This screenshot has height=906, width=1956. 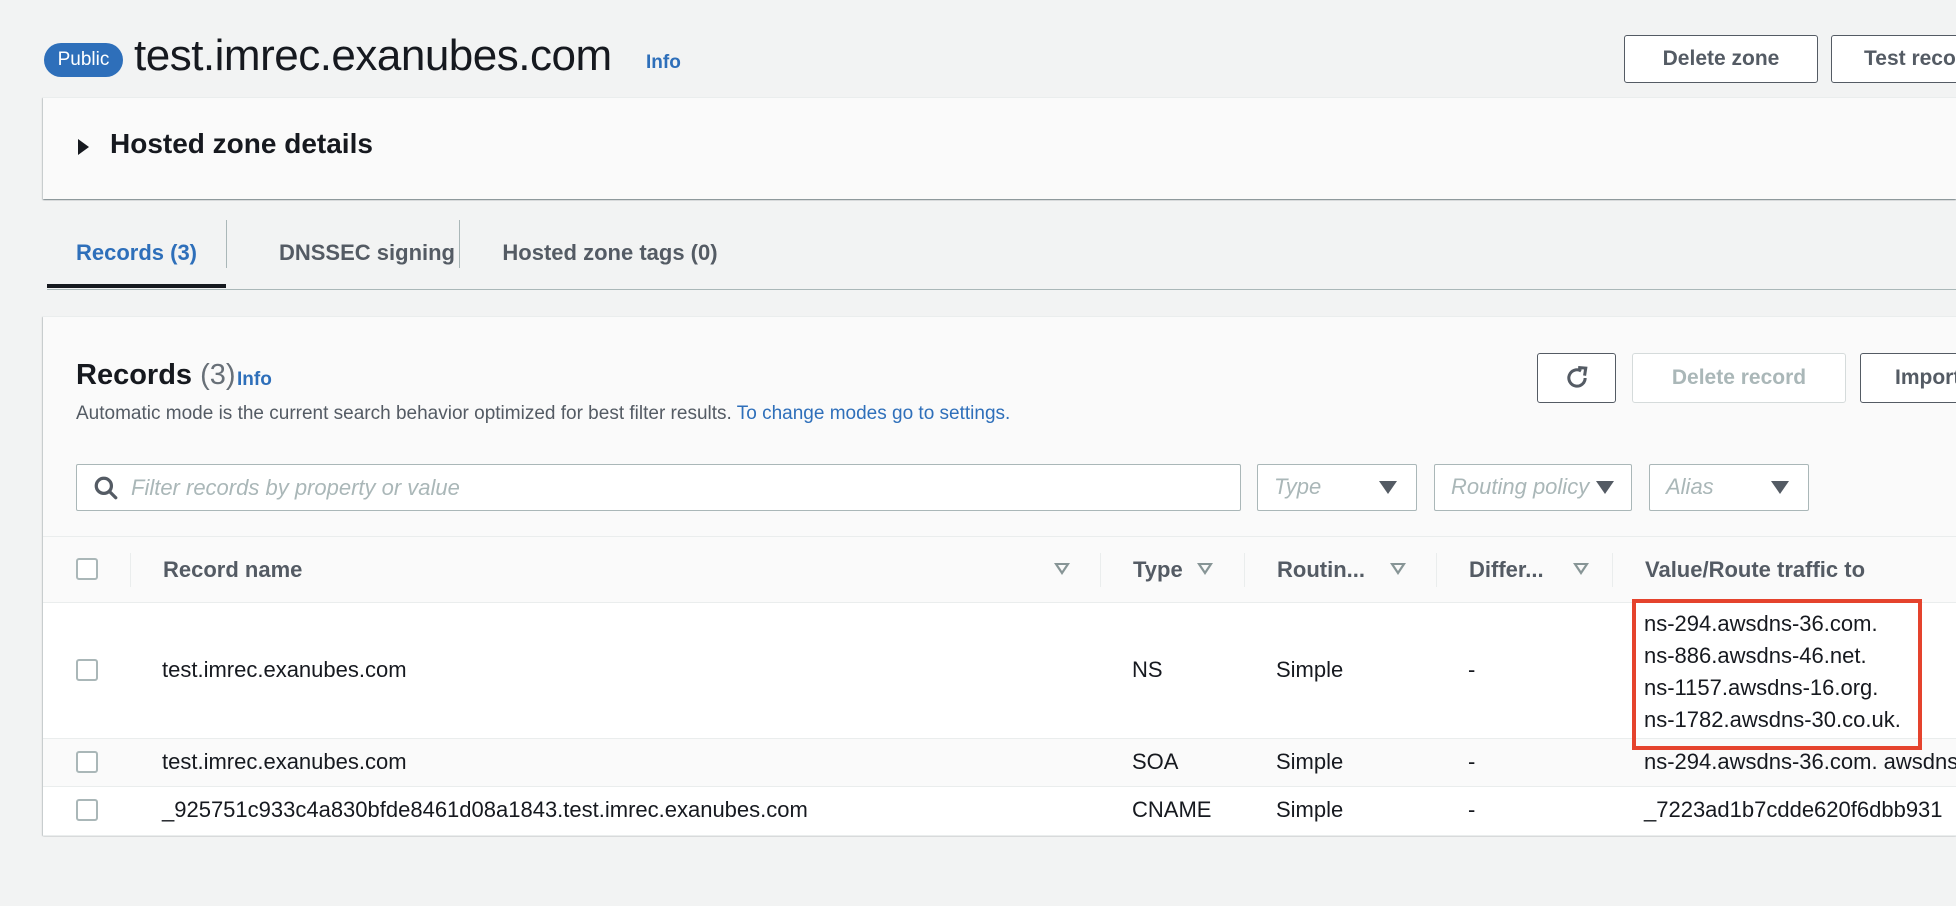 I want to click on tab-hosted-zone-tags: Hosted zone tags (0), so click(x=610, y=253).